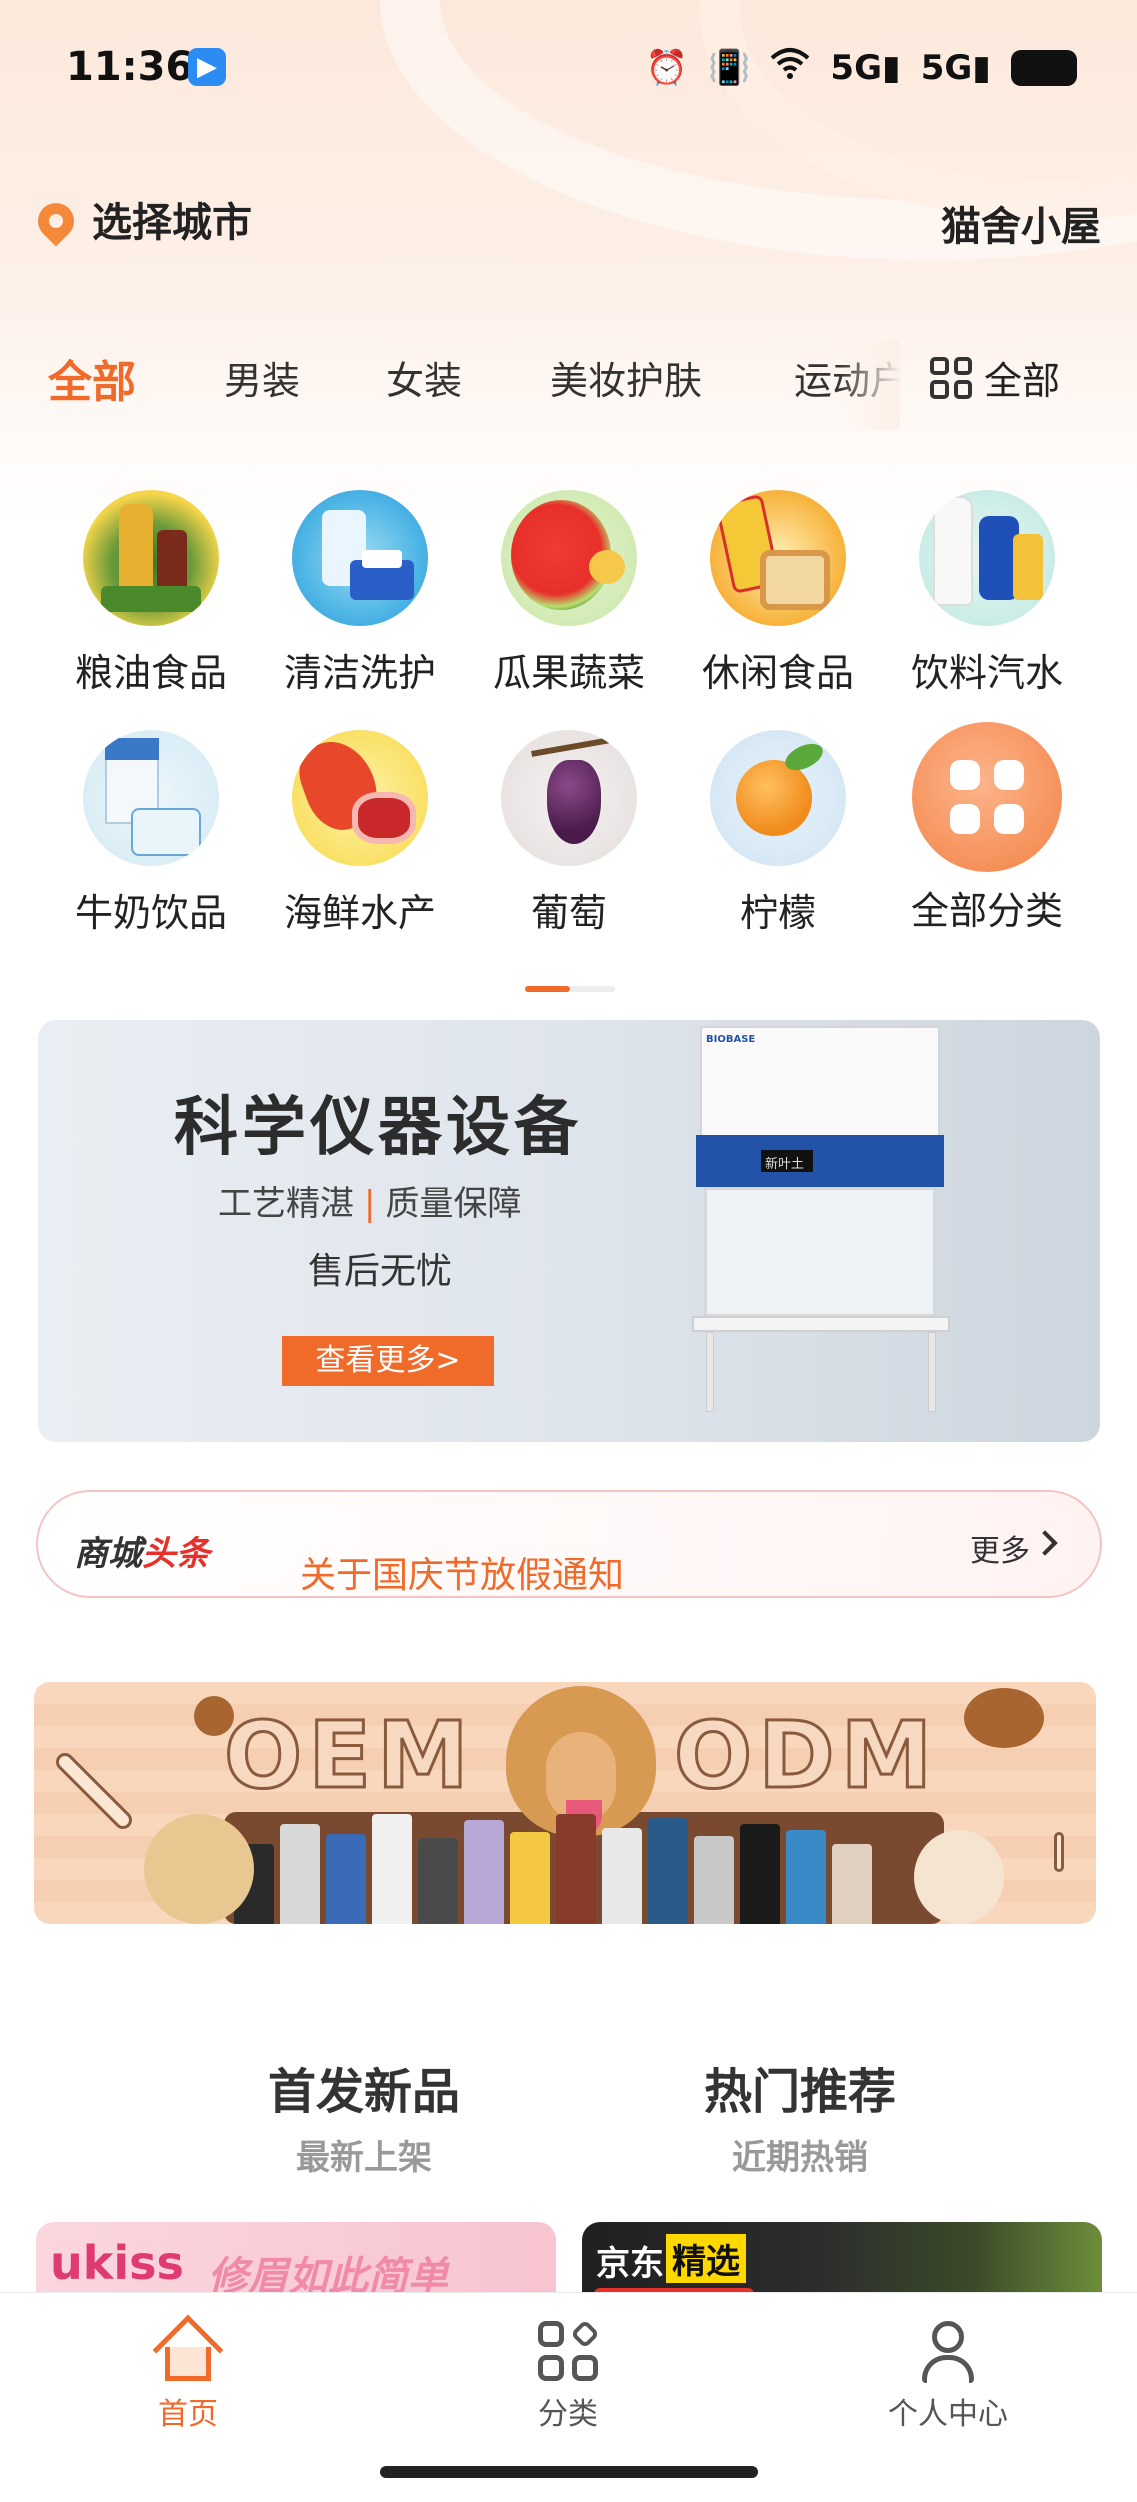 The width and height of the screenshot is (1137, 2502). I want to click on tab-beauty: 美妆护肤, so click(626, 377).